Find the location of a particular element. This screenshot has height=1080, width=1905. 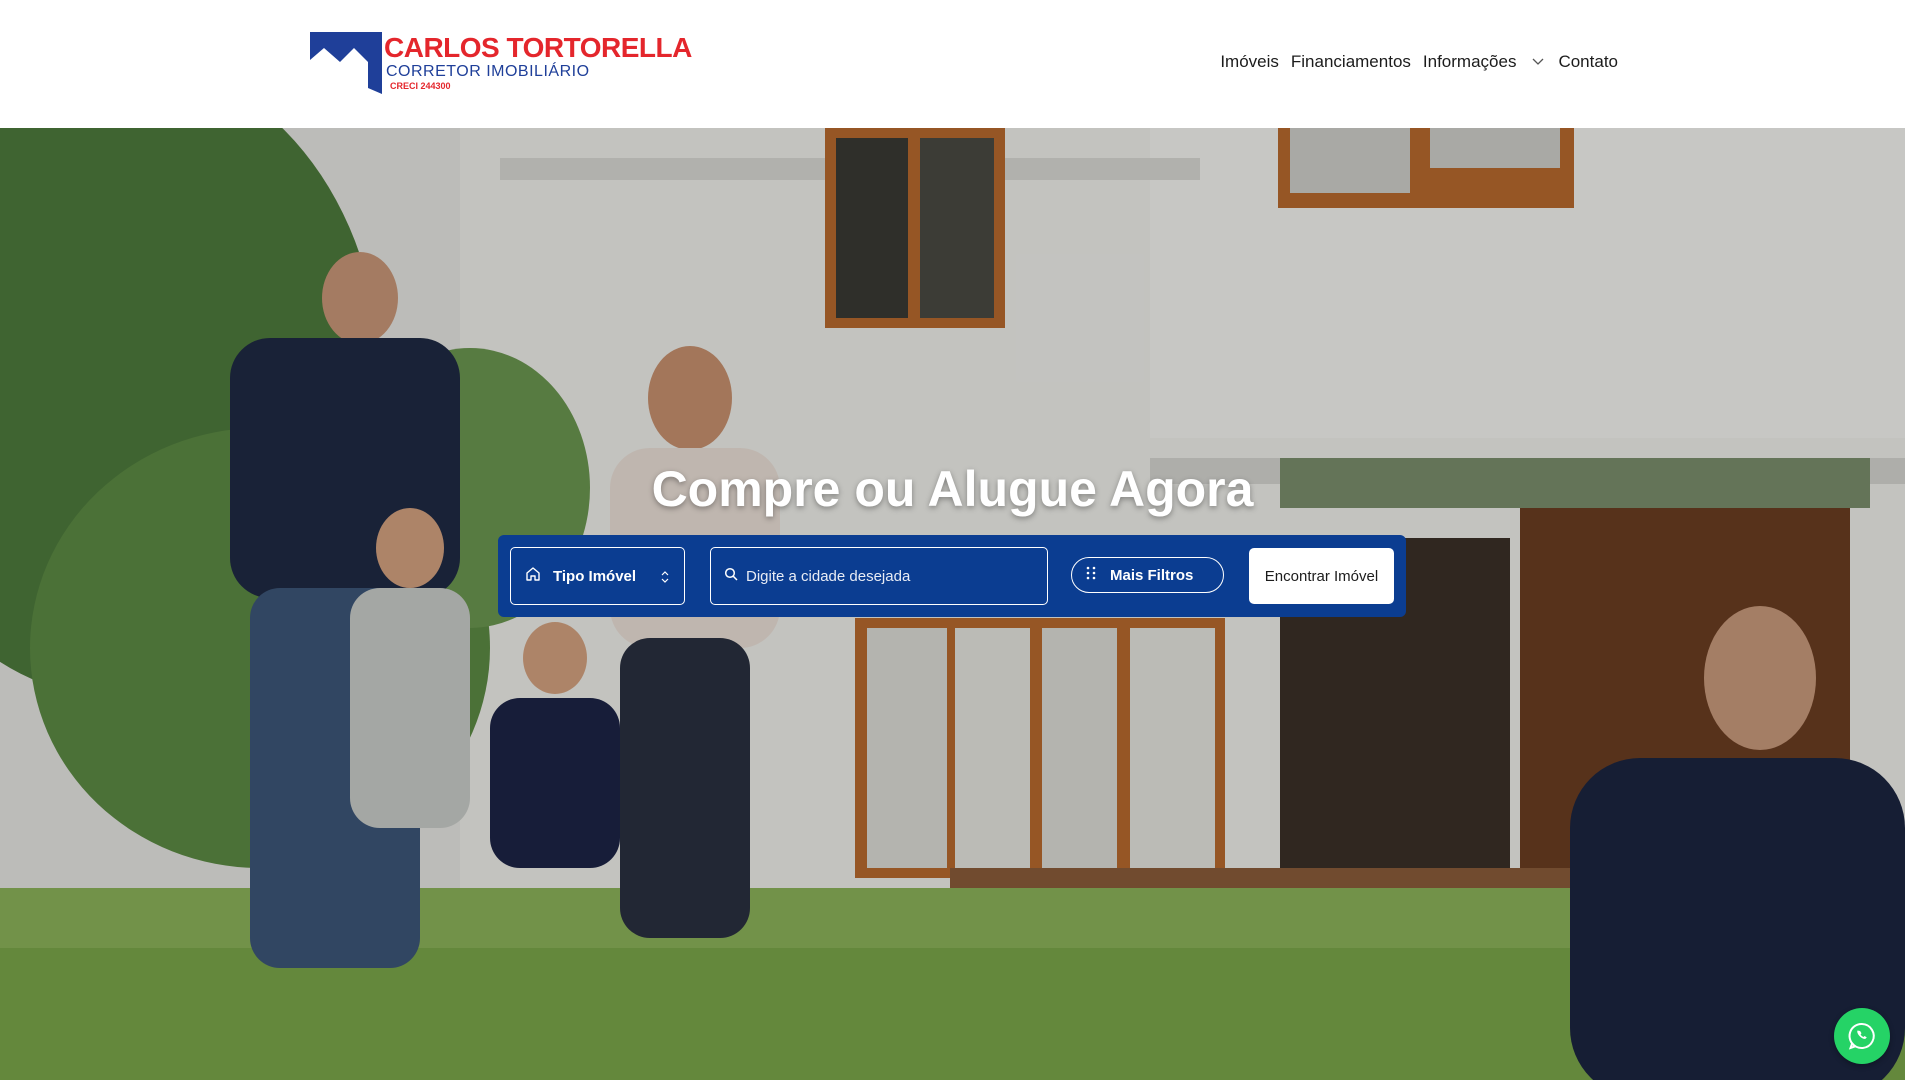

whatsapp-icon is located at coordinates (1861, 1036).